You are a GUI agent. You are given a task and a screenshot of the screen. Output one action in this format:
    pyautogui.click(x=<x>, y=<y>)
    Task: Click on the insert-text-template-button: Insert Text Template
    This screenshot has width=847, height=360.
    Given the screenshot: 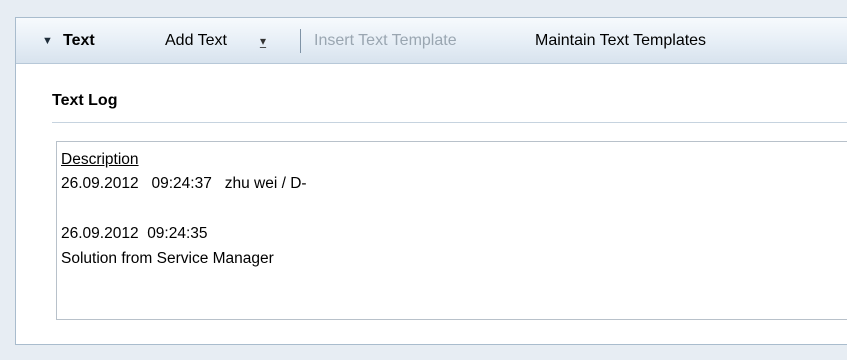 What is the action you would take?
    pyautogui.click(x=385, y=40)
    